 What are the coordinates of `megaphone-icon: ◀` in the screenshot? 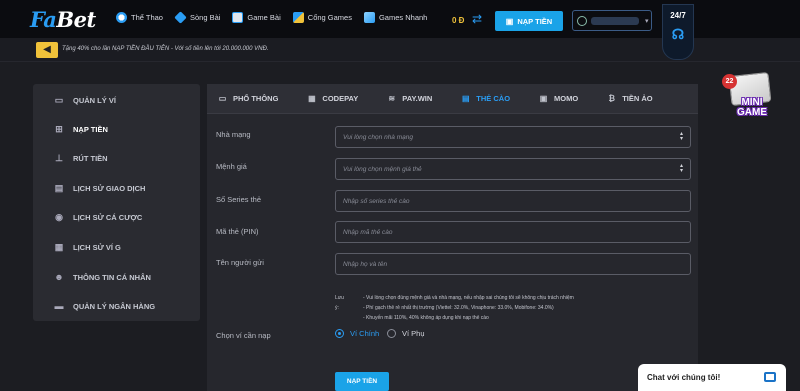 It's located at (47, 50).